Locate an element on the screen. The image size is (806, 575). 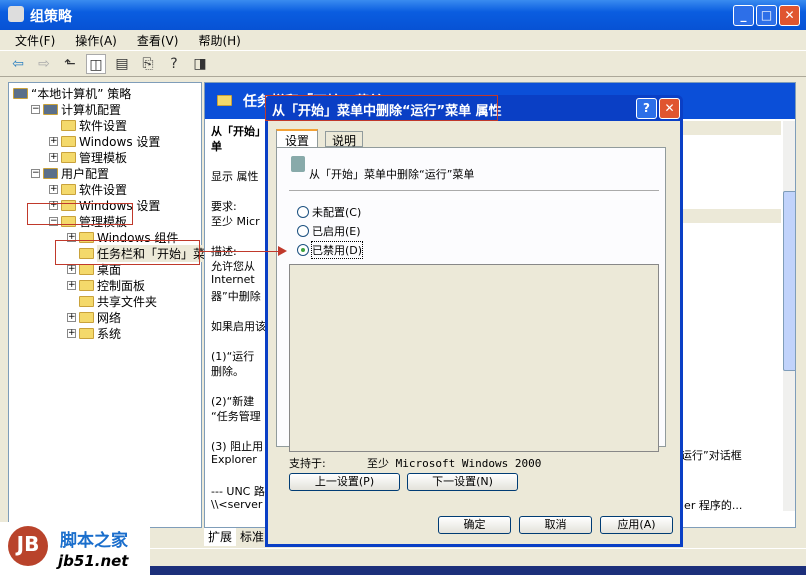
tab-settings: 设置 is located at coordinates (297, 138).